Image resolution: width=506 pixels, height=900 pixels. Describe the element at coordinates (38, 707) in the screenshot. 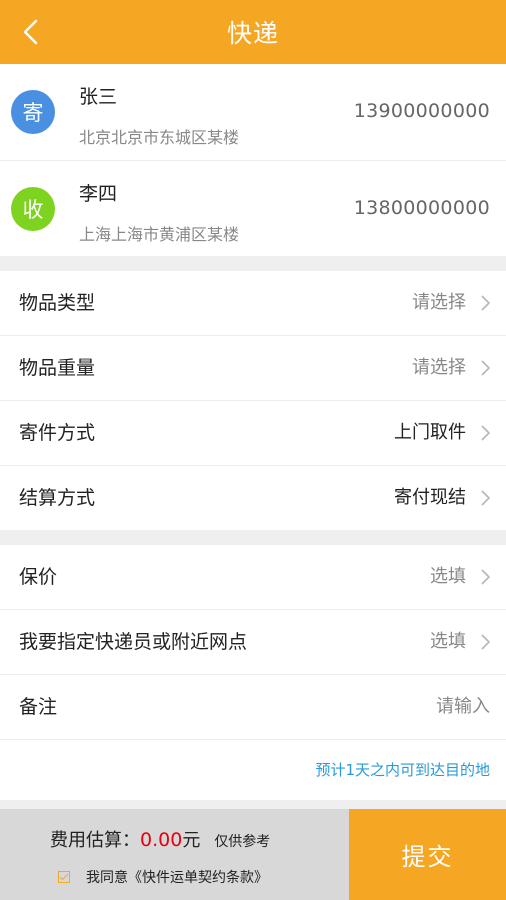

I see `remark-label: 备注` at that location.